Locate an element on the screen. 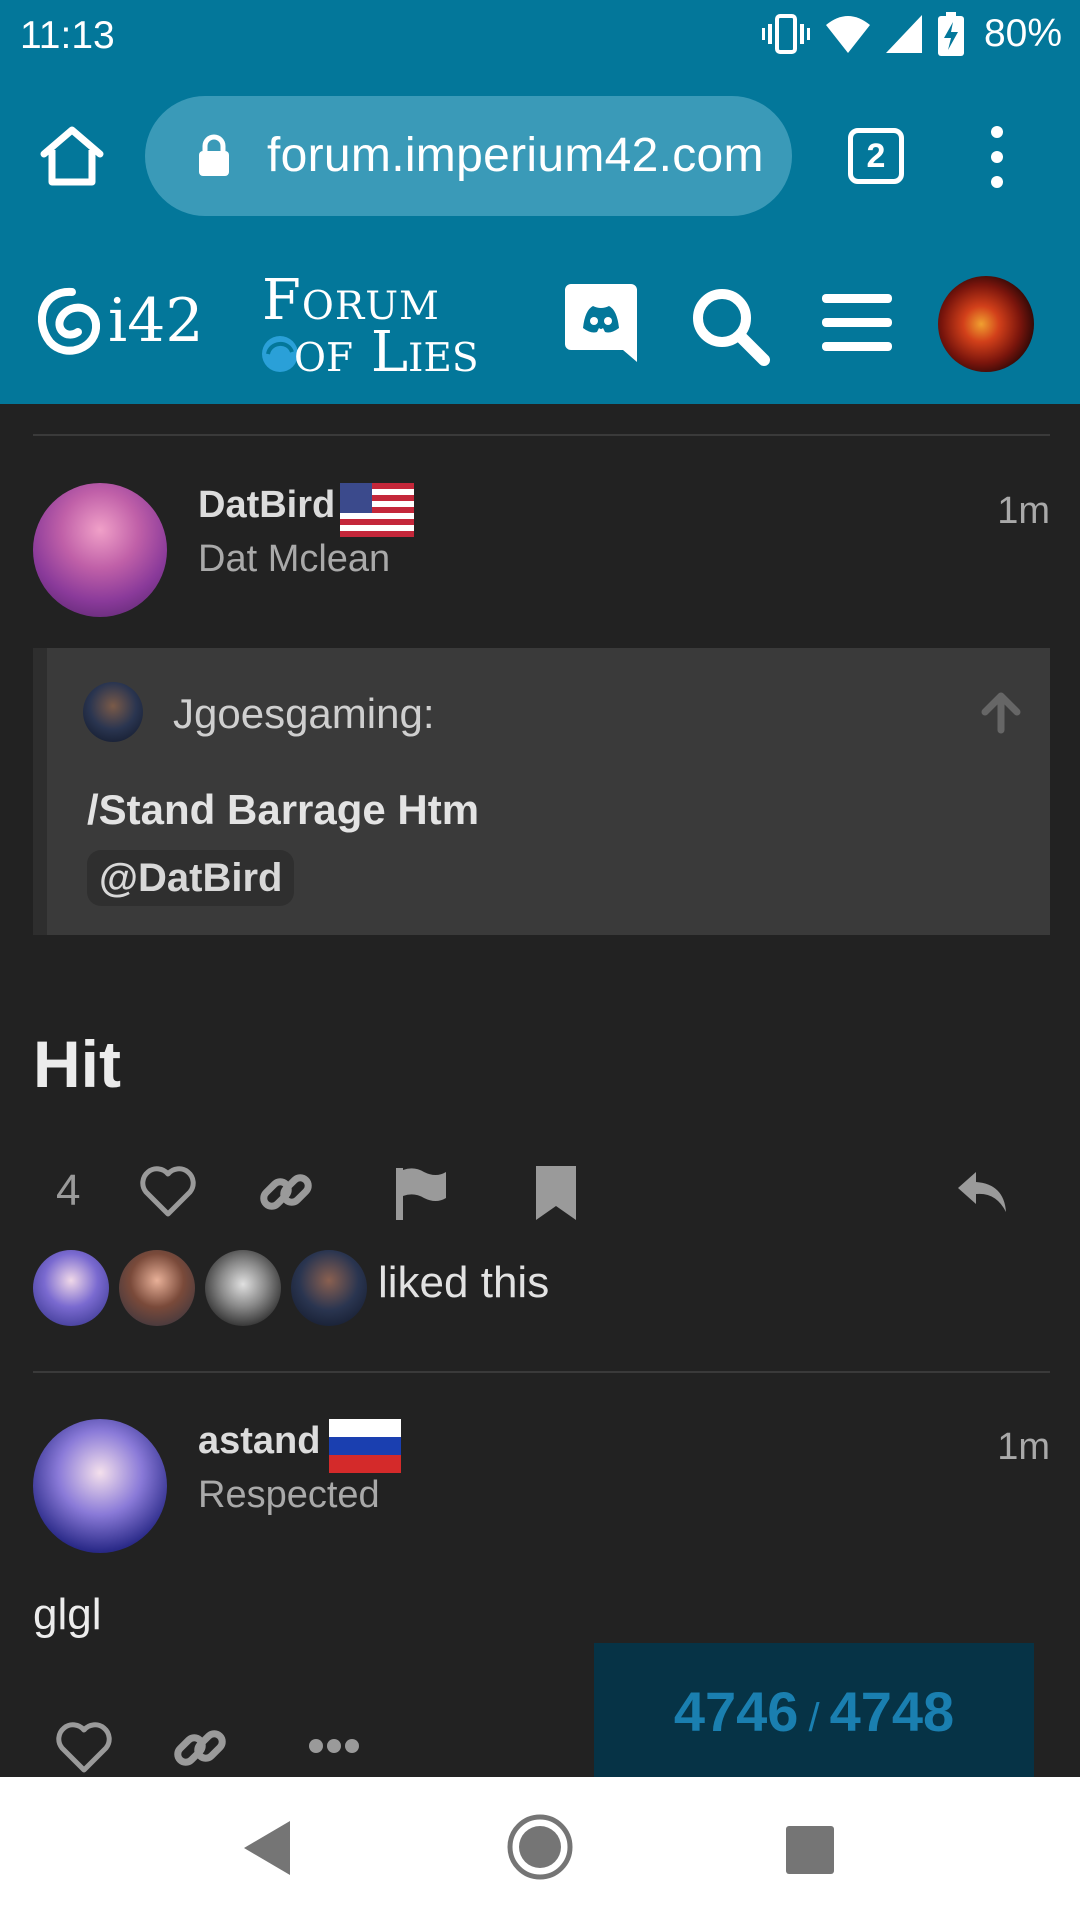  current-user-avatar is located at coordinates (986, 324).